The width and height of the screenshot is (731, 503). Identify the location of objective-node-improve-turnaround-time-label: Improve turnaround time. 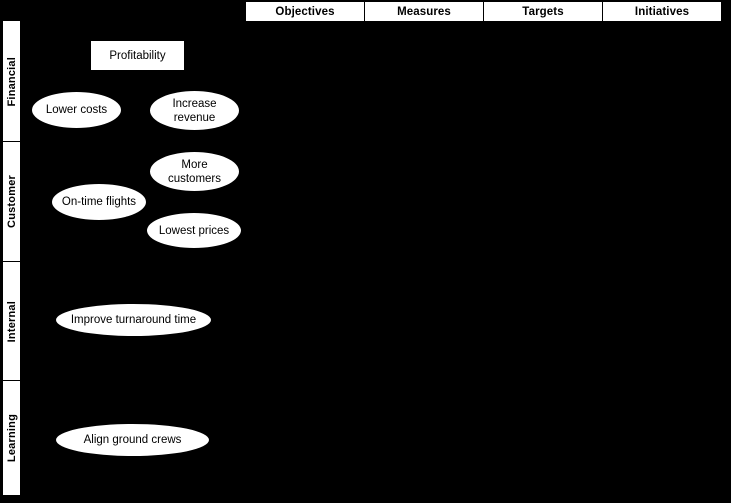
(133, 320).